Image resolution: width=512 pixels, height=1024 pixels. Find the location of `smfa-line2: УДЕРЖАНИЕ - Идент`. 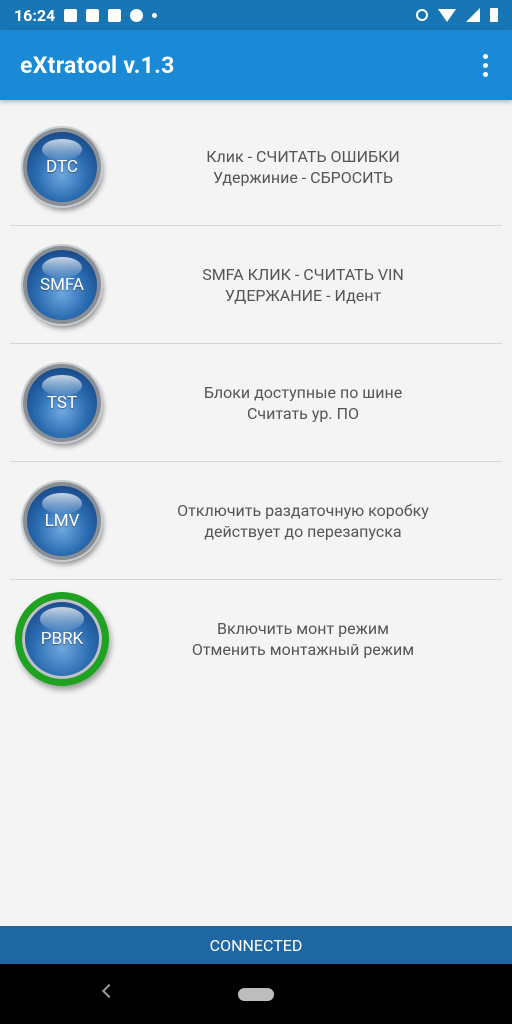

smfa-line2: УДЕРЖАНИЕ - Идент is located at coordinates (303, 295).